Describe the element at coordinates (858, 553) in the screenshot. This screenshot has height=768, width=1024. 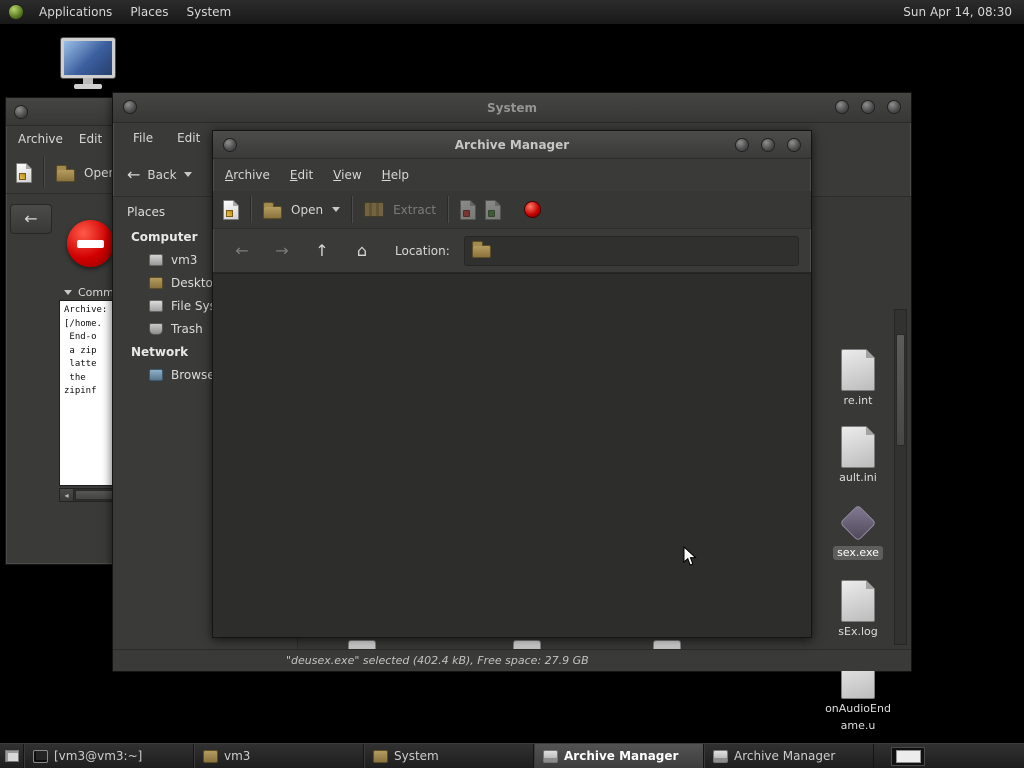
I see `file-name: sex.exe` at that location.